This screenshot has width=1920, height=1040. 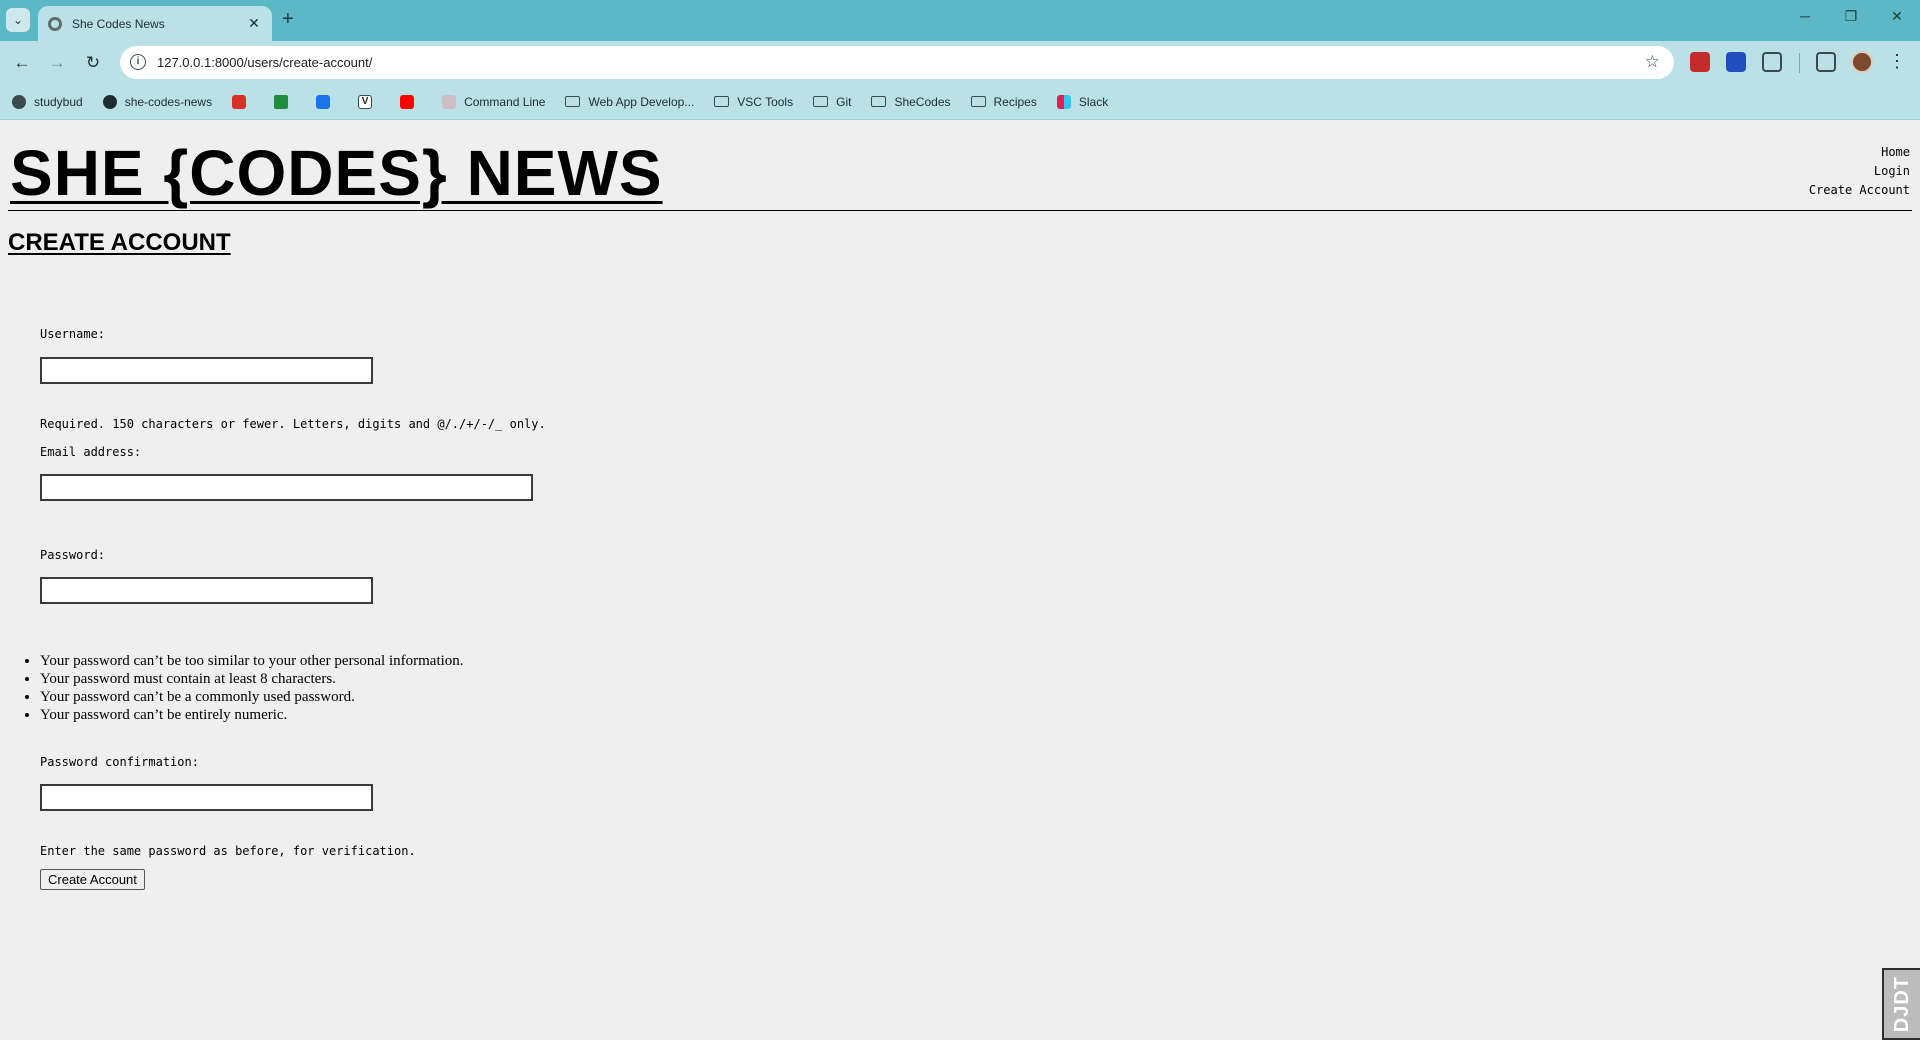 I want to click on username-field, so click(x=206, y=370).